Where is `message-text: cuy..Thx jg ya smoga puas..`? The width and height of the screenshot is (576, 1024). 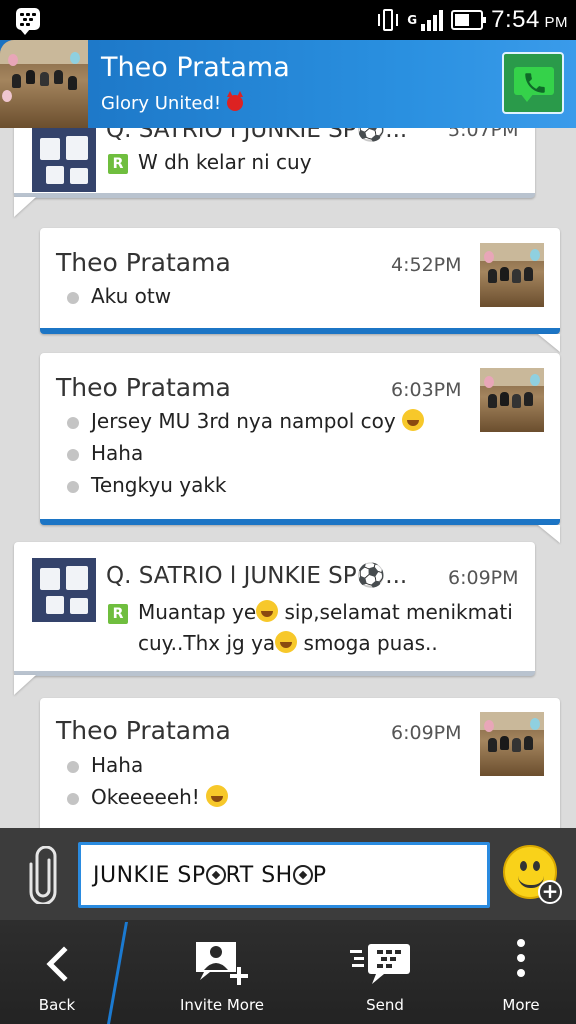
message-text: cuy..Thx jg ya smoga puas.. is located at coordinates (288, 643).